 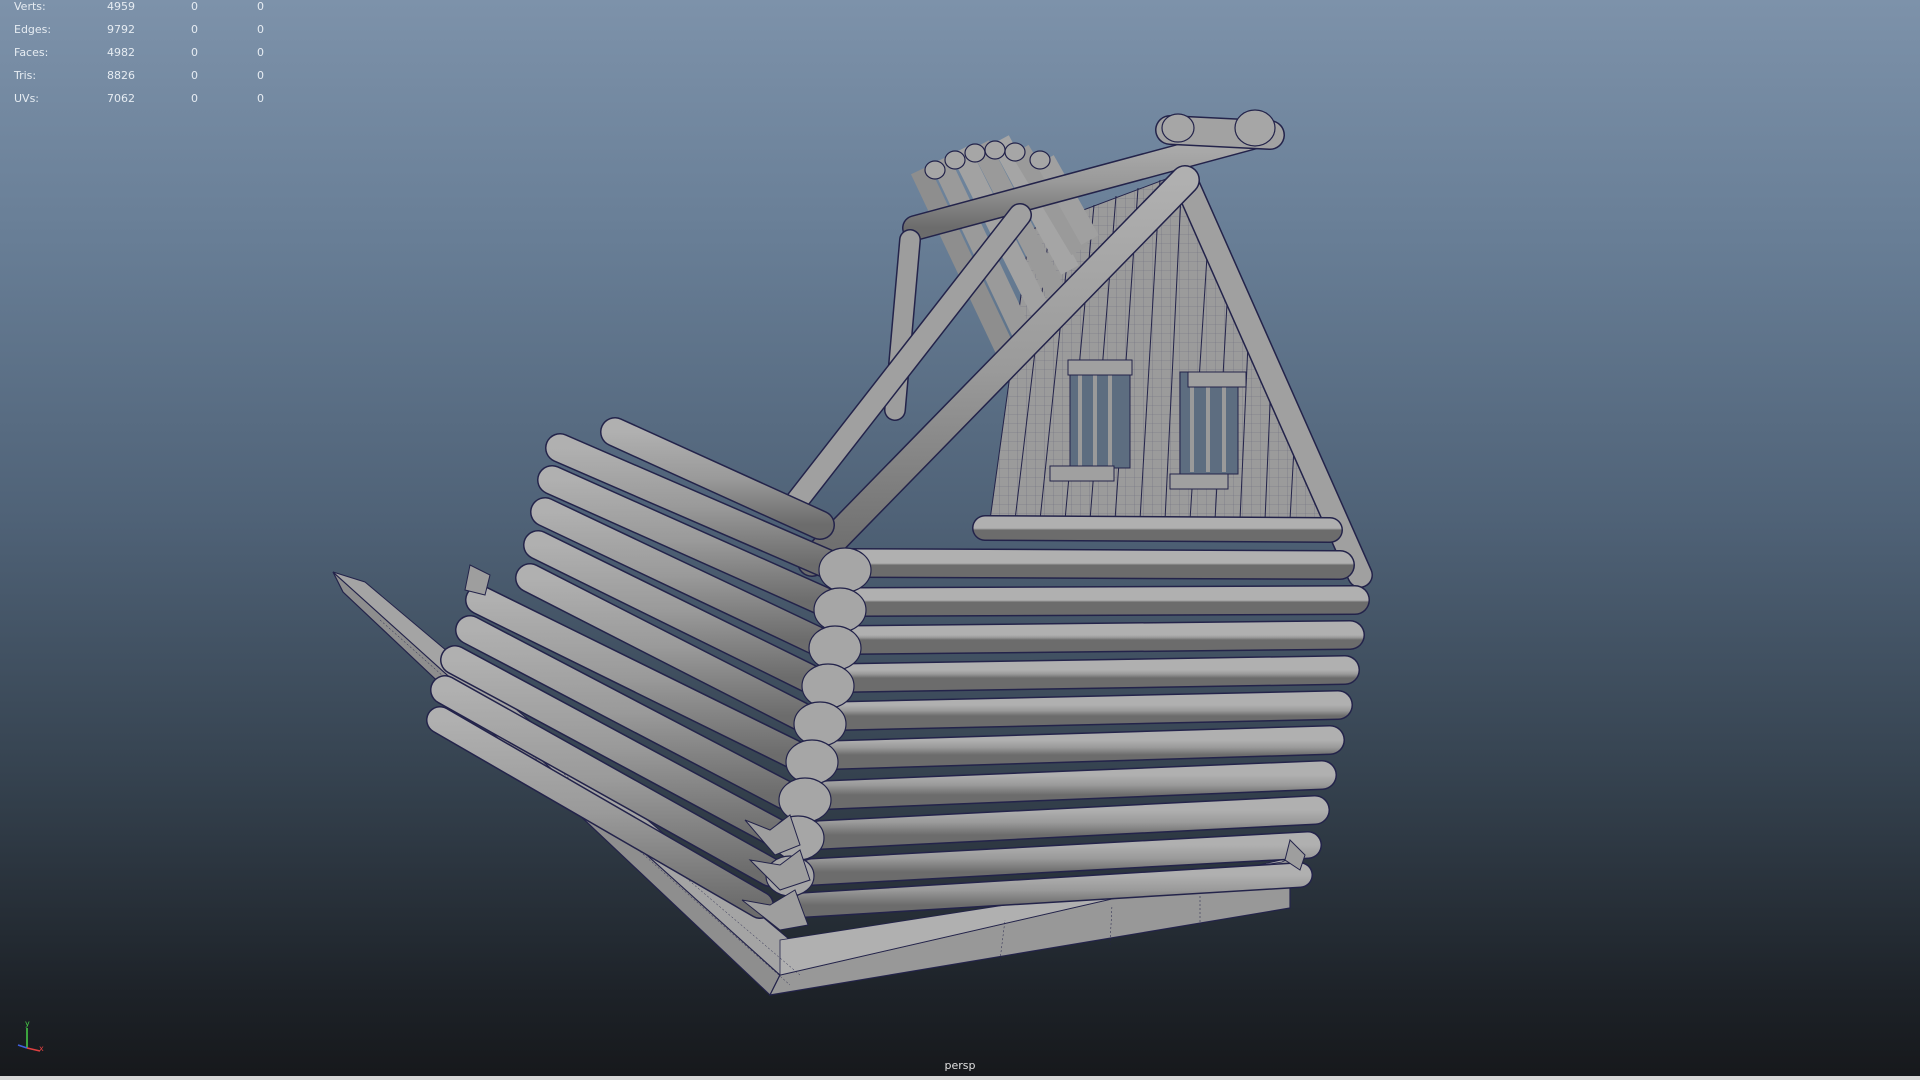 I want to click on axis-x-label: x, so click(x=41, y=1048).